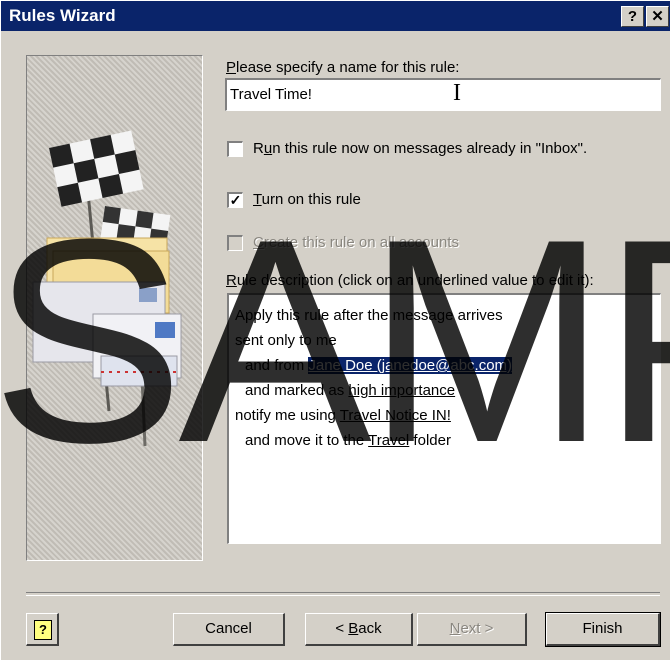  I want to click on description-line: sent only to me, so click(286, 340).